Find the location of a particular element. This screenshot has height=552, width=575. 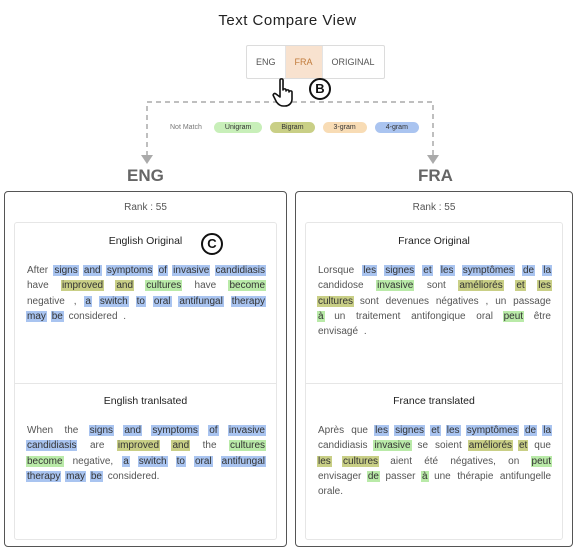

text-token: été is located at coordinates (431, 461).